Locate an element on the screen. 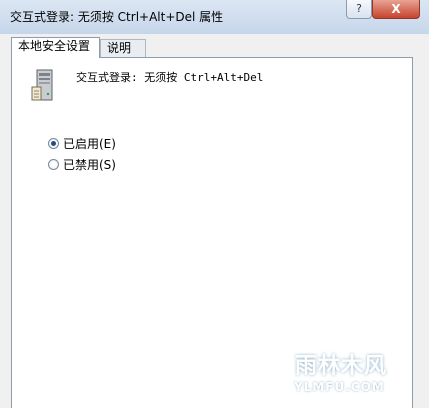 This screenshot has height=408, width=429. server-computer-icon is located at coordinates (42, 85).